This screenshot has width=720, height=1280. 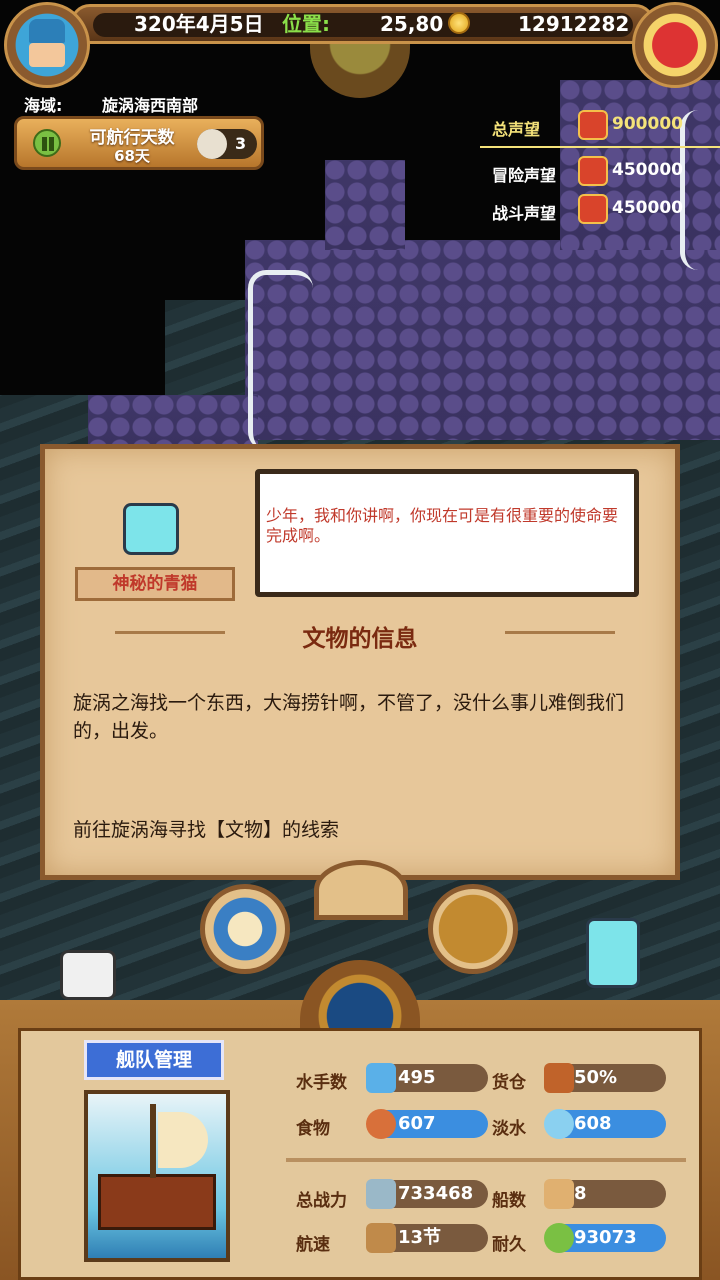 What do you see at coordinates (212, 144) in the screenshot?
I see `compass-icon` at bounding box center [212, 144].